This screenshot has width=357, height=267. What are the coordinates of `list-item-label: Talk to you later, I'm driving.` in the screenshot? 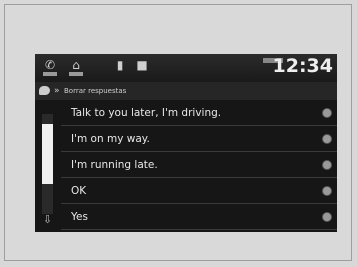 It's located at (146, 113).